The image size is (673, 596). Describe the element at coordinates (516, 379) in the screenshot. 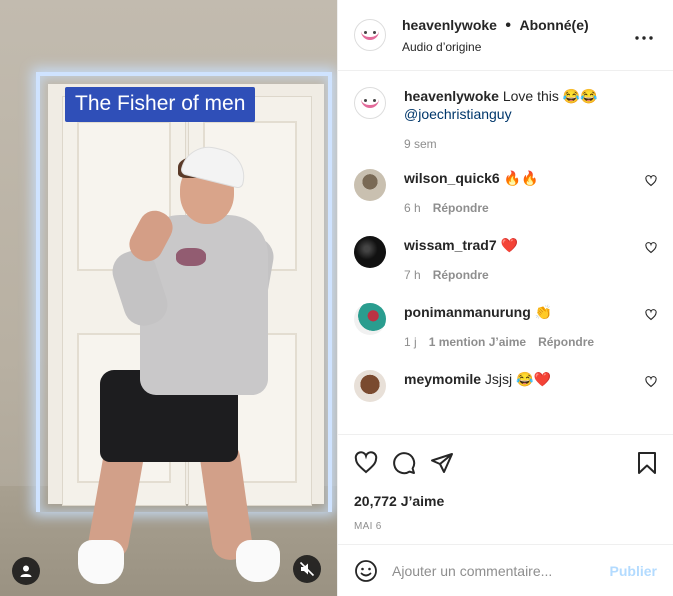

I see `comment-text: Jsjsj 😂❤️` at that location.